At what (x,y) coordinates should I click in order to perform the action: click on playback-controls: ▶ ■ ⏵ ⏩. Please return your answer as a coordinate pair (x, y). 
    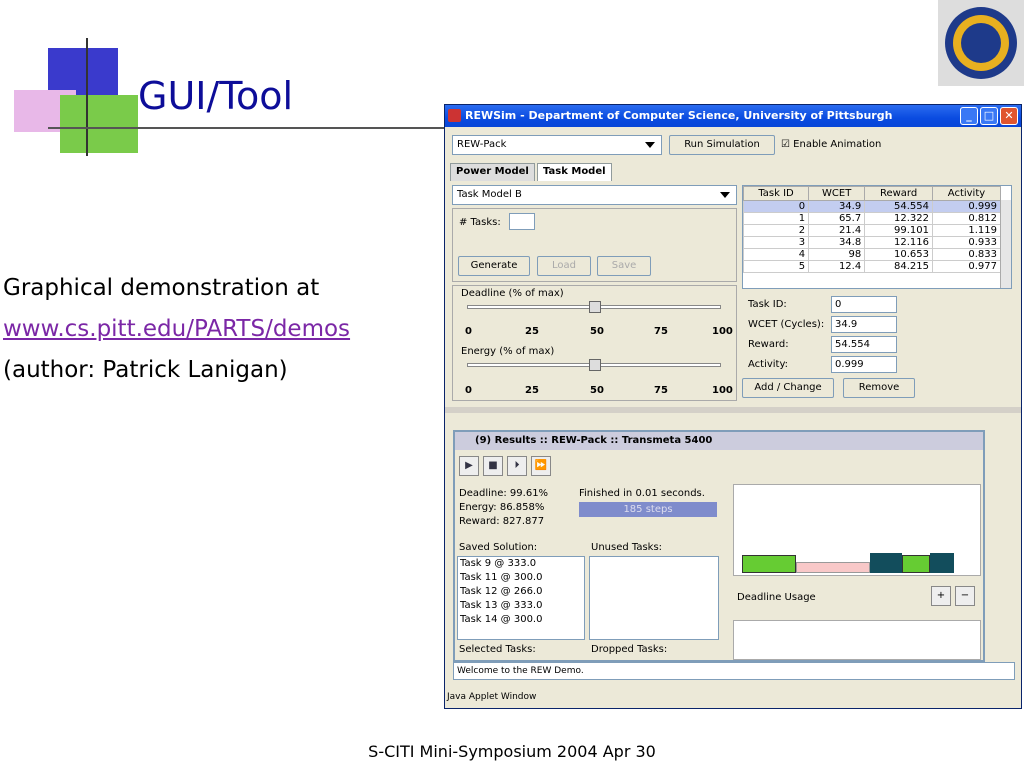
    Looking at the image, I should click on (507, 467).